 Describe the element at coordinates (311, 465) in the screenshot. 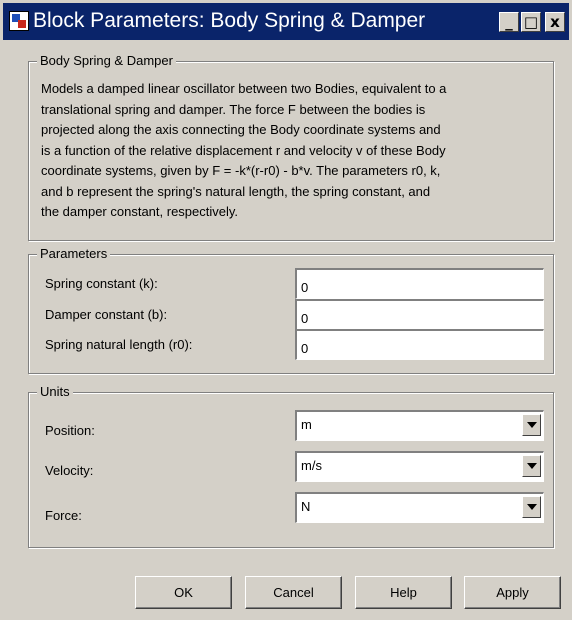

I see `velocity-units-value: m/s` at that location.